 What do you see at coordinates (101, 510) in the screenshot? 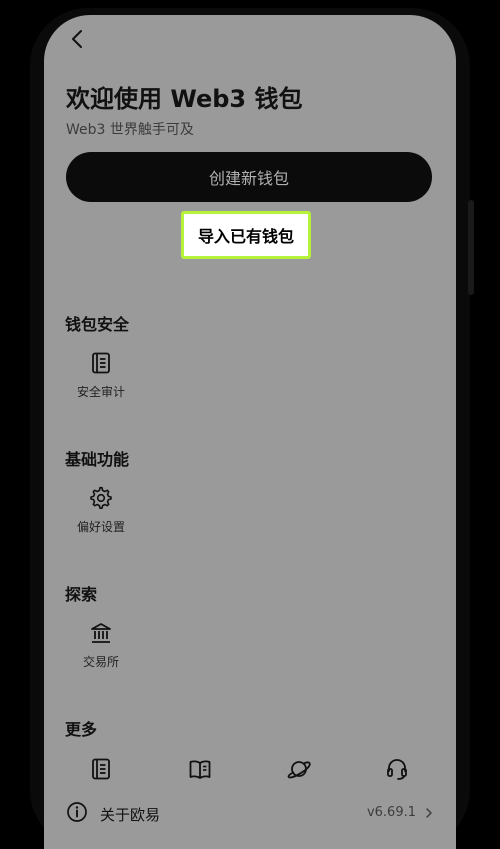
I see `feature-preferences: 偏好设置` at bounding box center [101, 510].